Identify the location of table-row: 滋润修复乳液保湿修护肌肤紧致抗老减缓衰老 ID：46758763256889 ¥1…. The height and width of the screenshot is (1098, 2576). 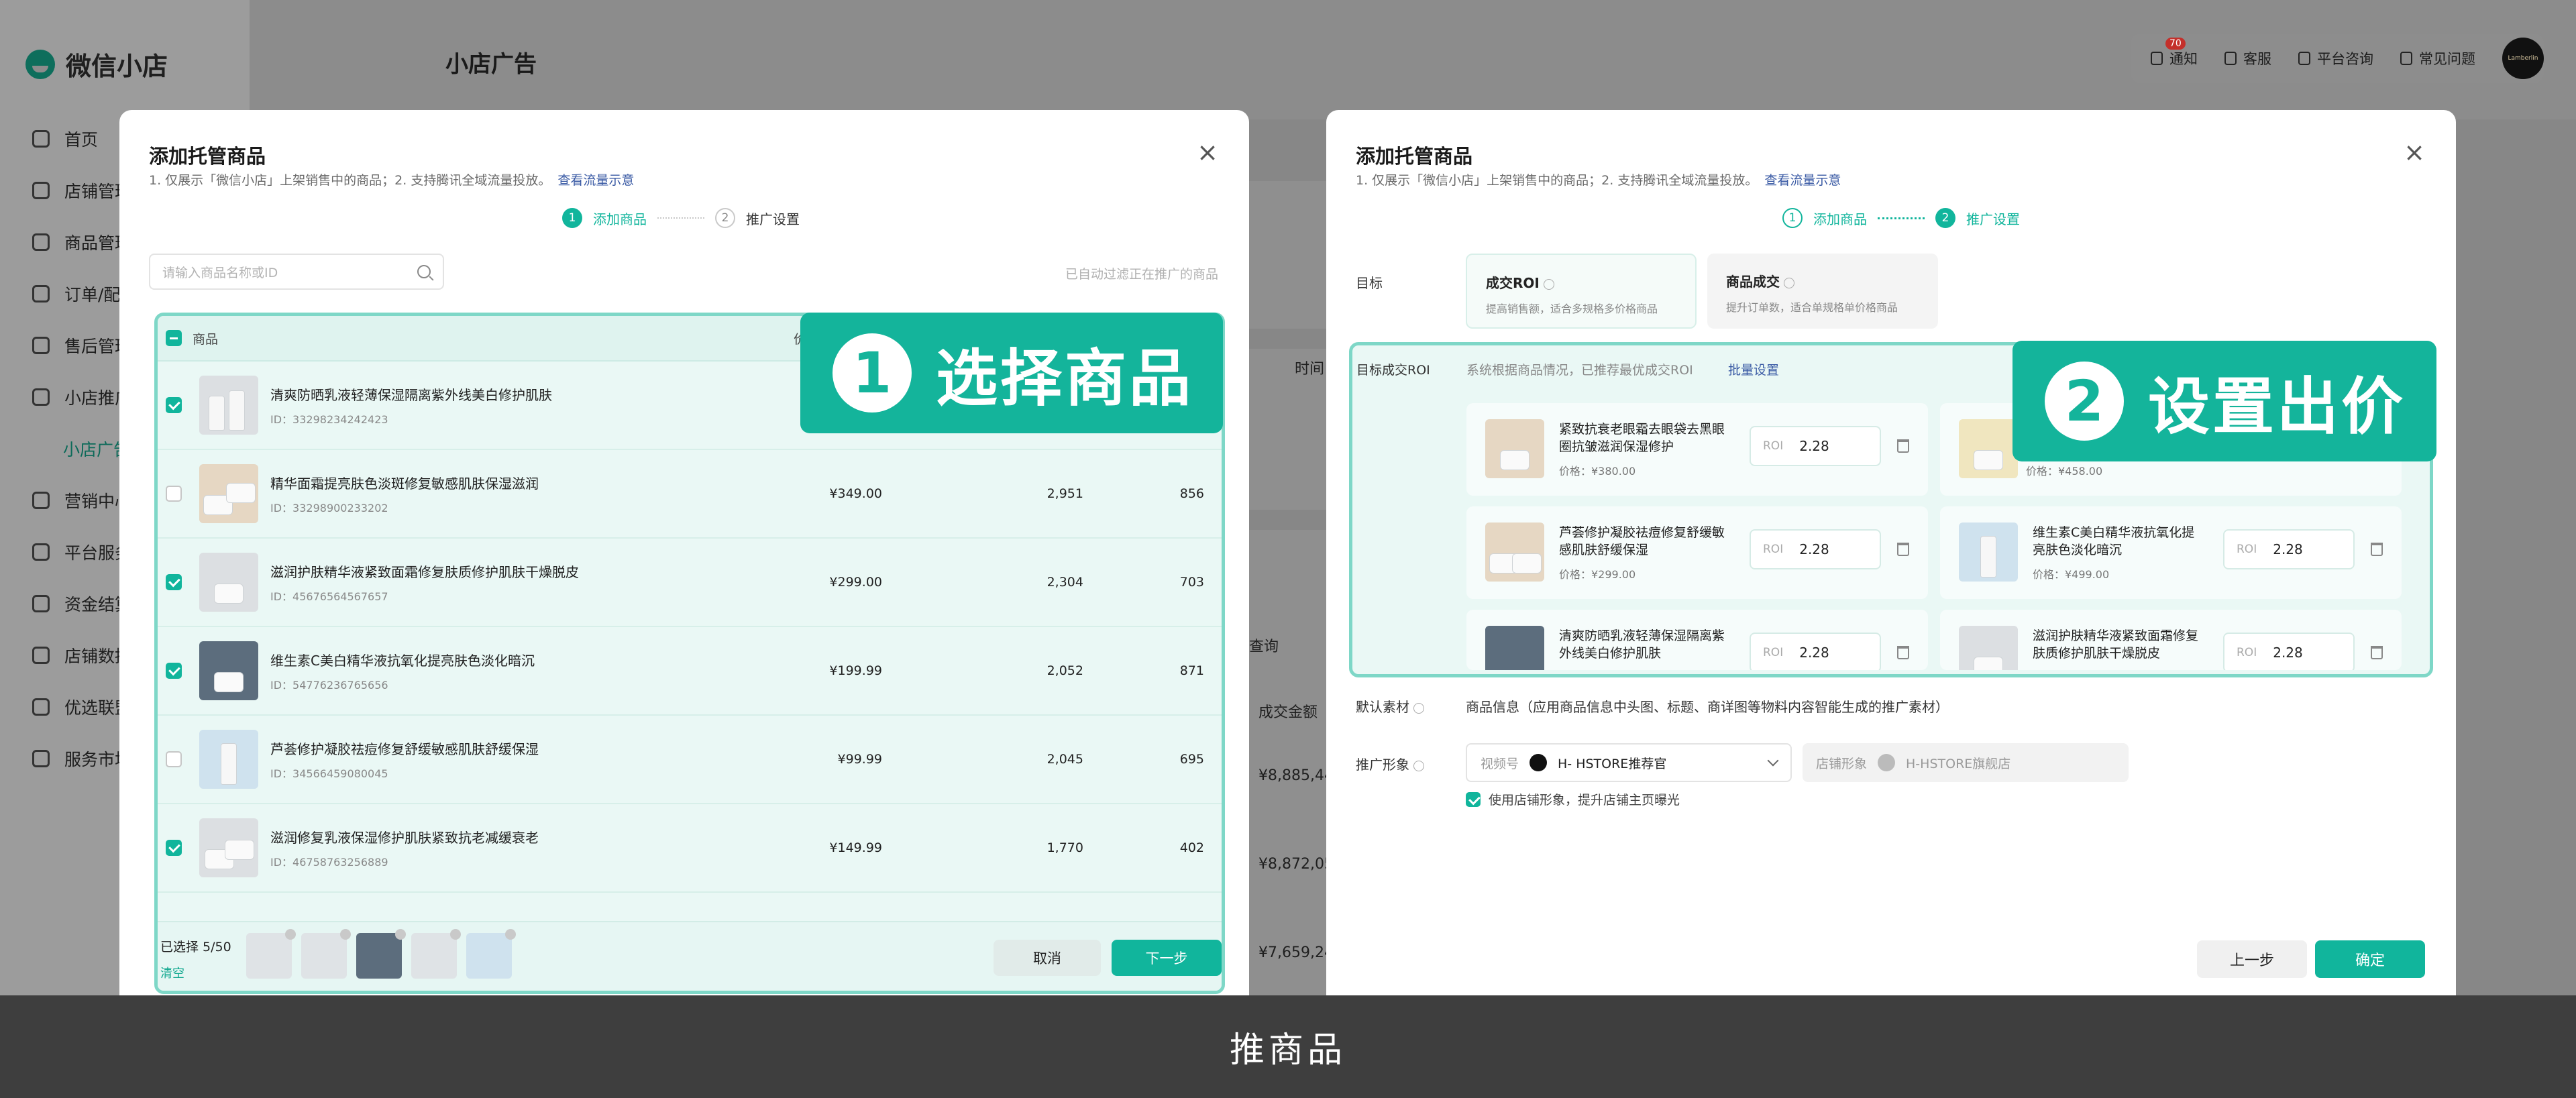
(690, 848).